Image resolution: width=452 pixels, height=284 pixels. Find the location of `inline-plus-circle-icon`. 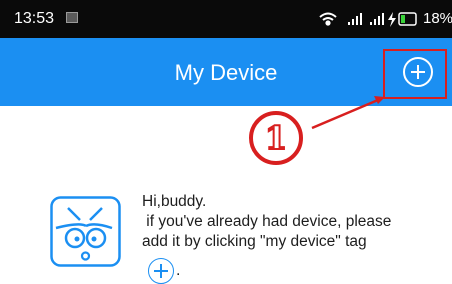

inline-plus-circle-icon is located at coordinates (161, 271).